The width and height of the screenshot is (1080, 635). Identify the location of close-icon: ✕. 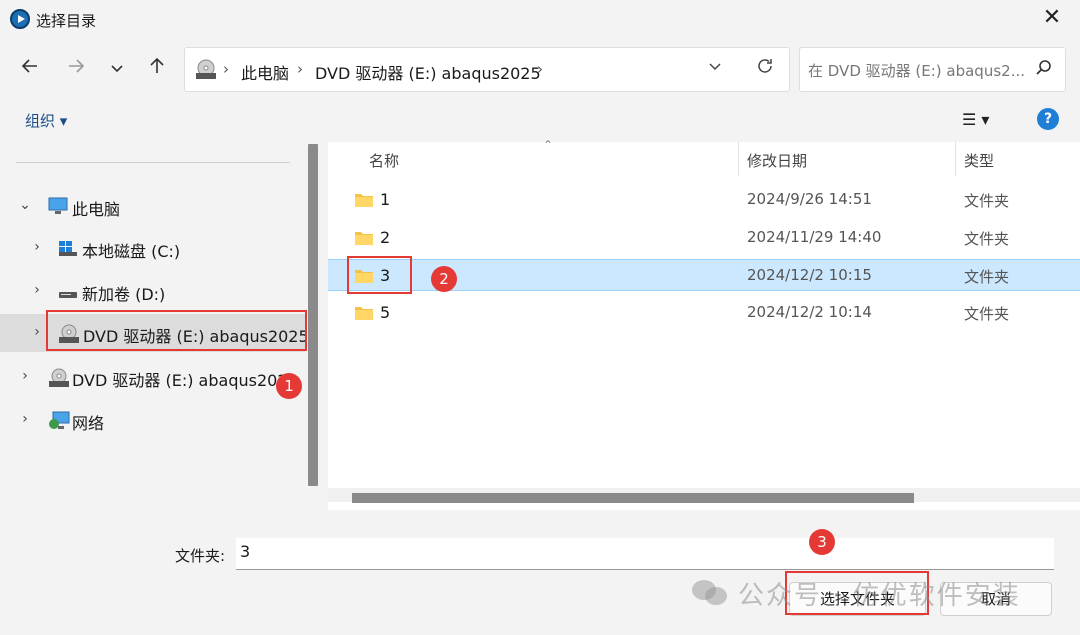
(1052, 18).